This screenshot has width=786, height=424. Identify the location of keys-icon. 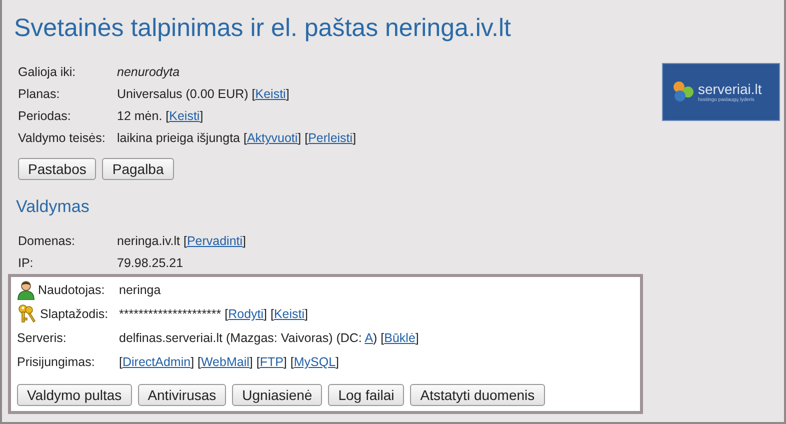
(27, 314).